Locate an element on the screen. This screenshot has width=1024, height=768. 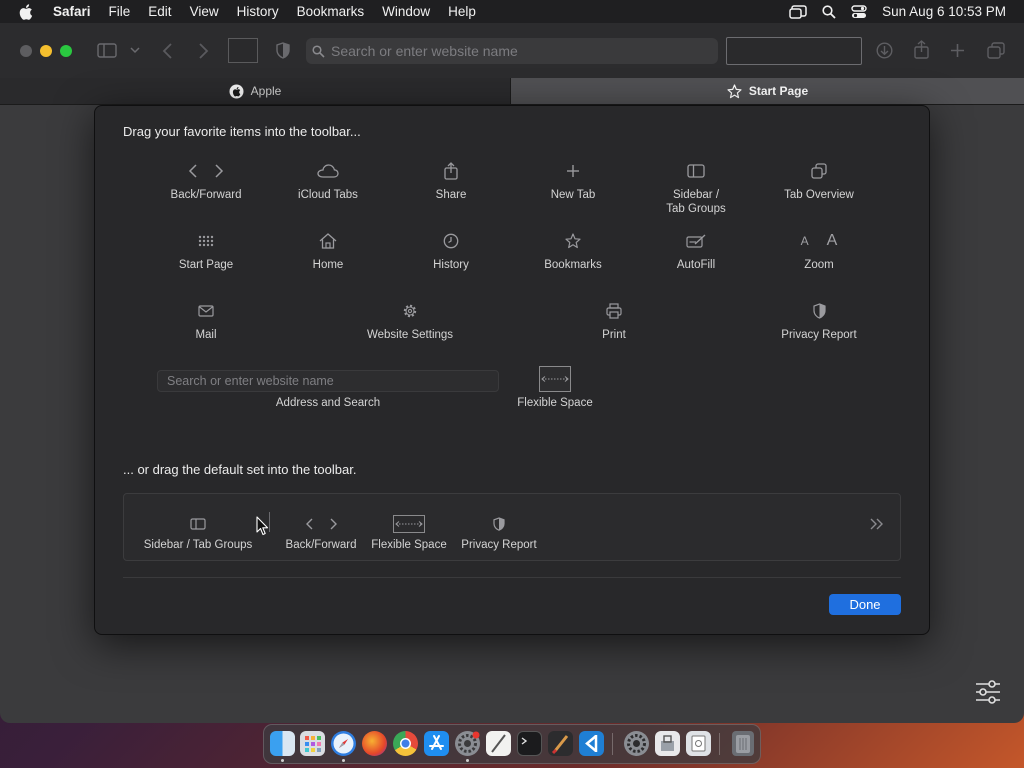
sidebar-toggle-icon is located at coordinates (107, 50).